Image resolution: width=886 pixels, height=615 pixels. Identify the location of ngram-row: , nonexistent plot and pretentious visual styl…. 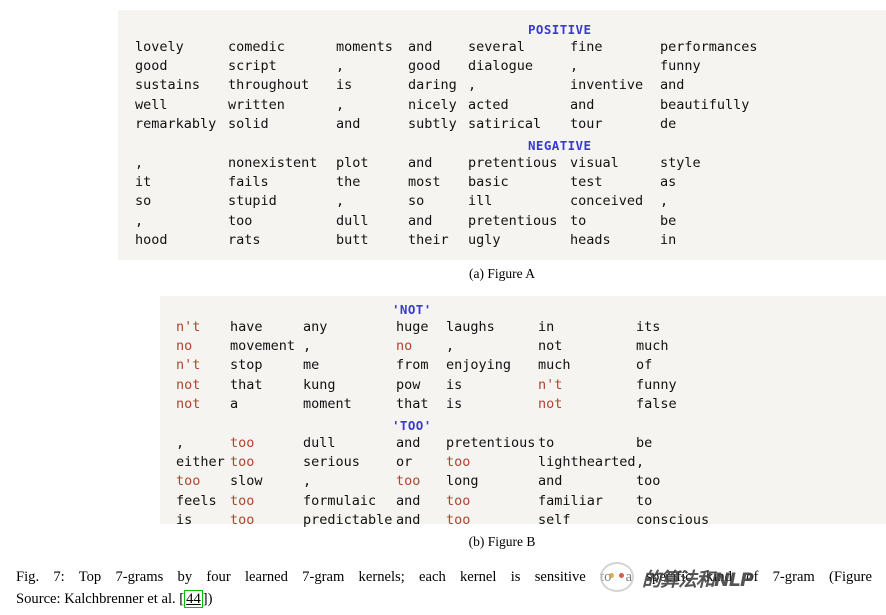
(502, 163).